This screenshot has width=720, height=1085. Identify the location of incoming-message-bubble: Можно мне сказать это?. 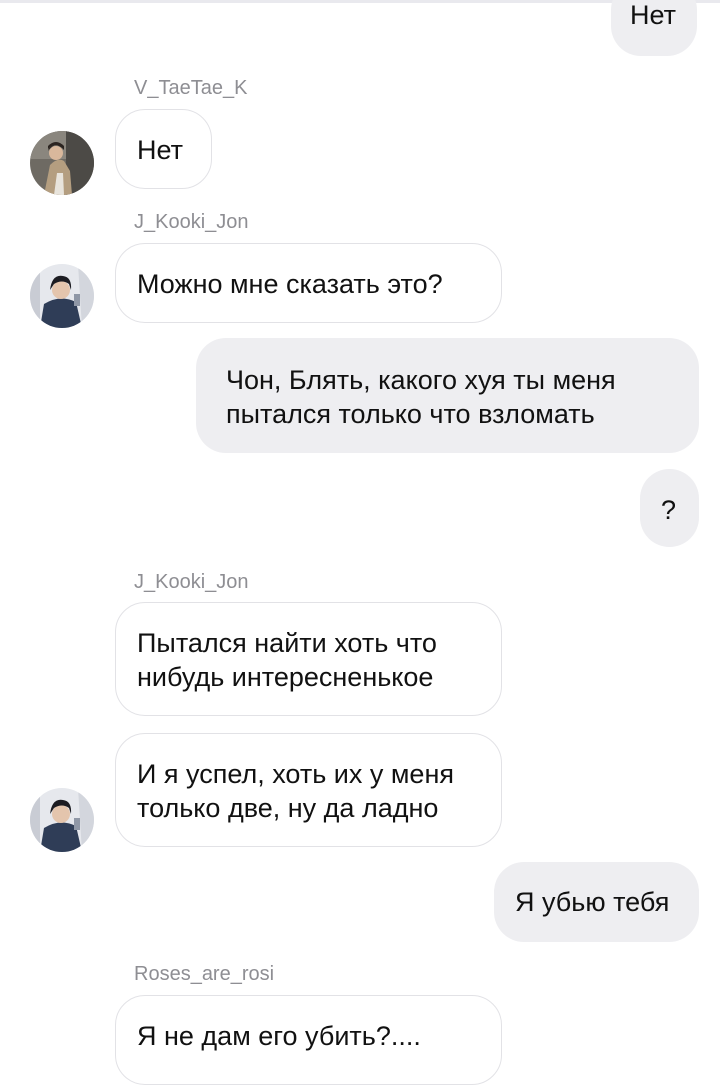
(308, 283).